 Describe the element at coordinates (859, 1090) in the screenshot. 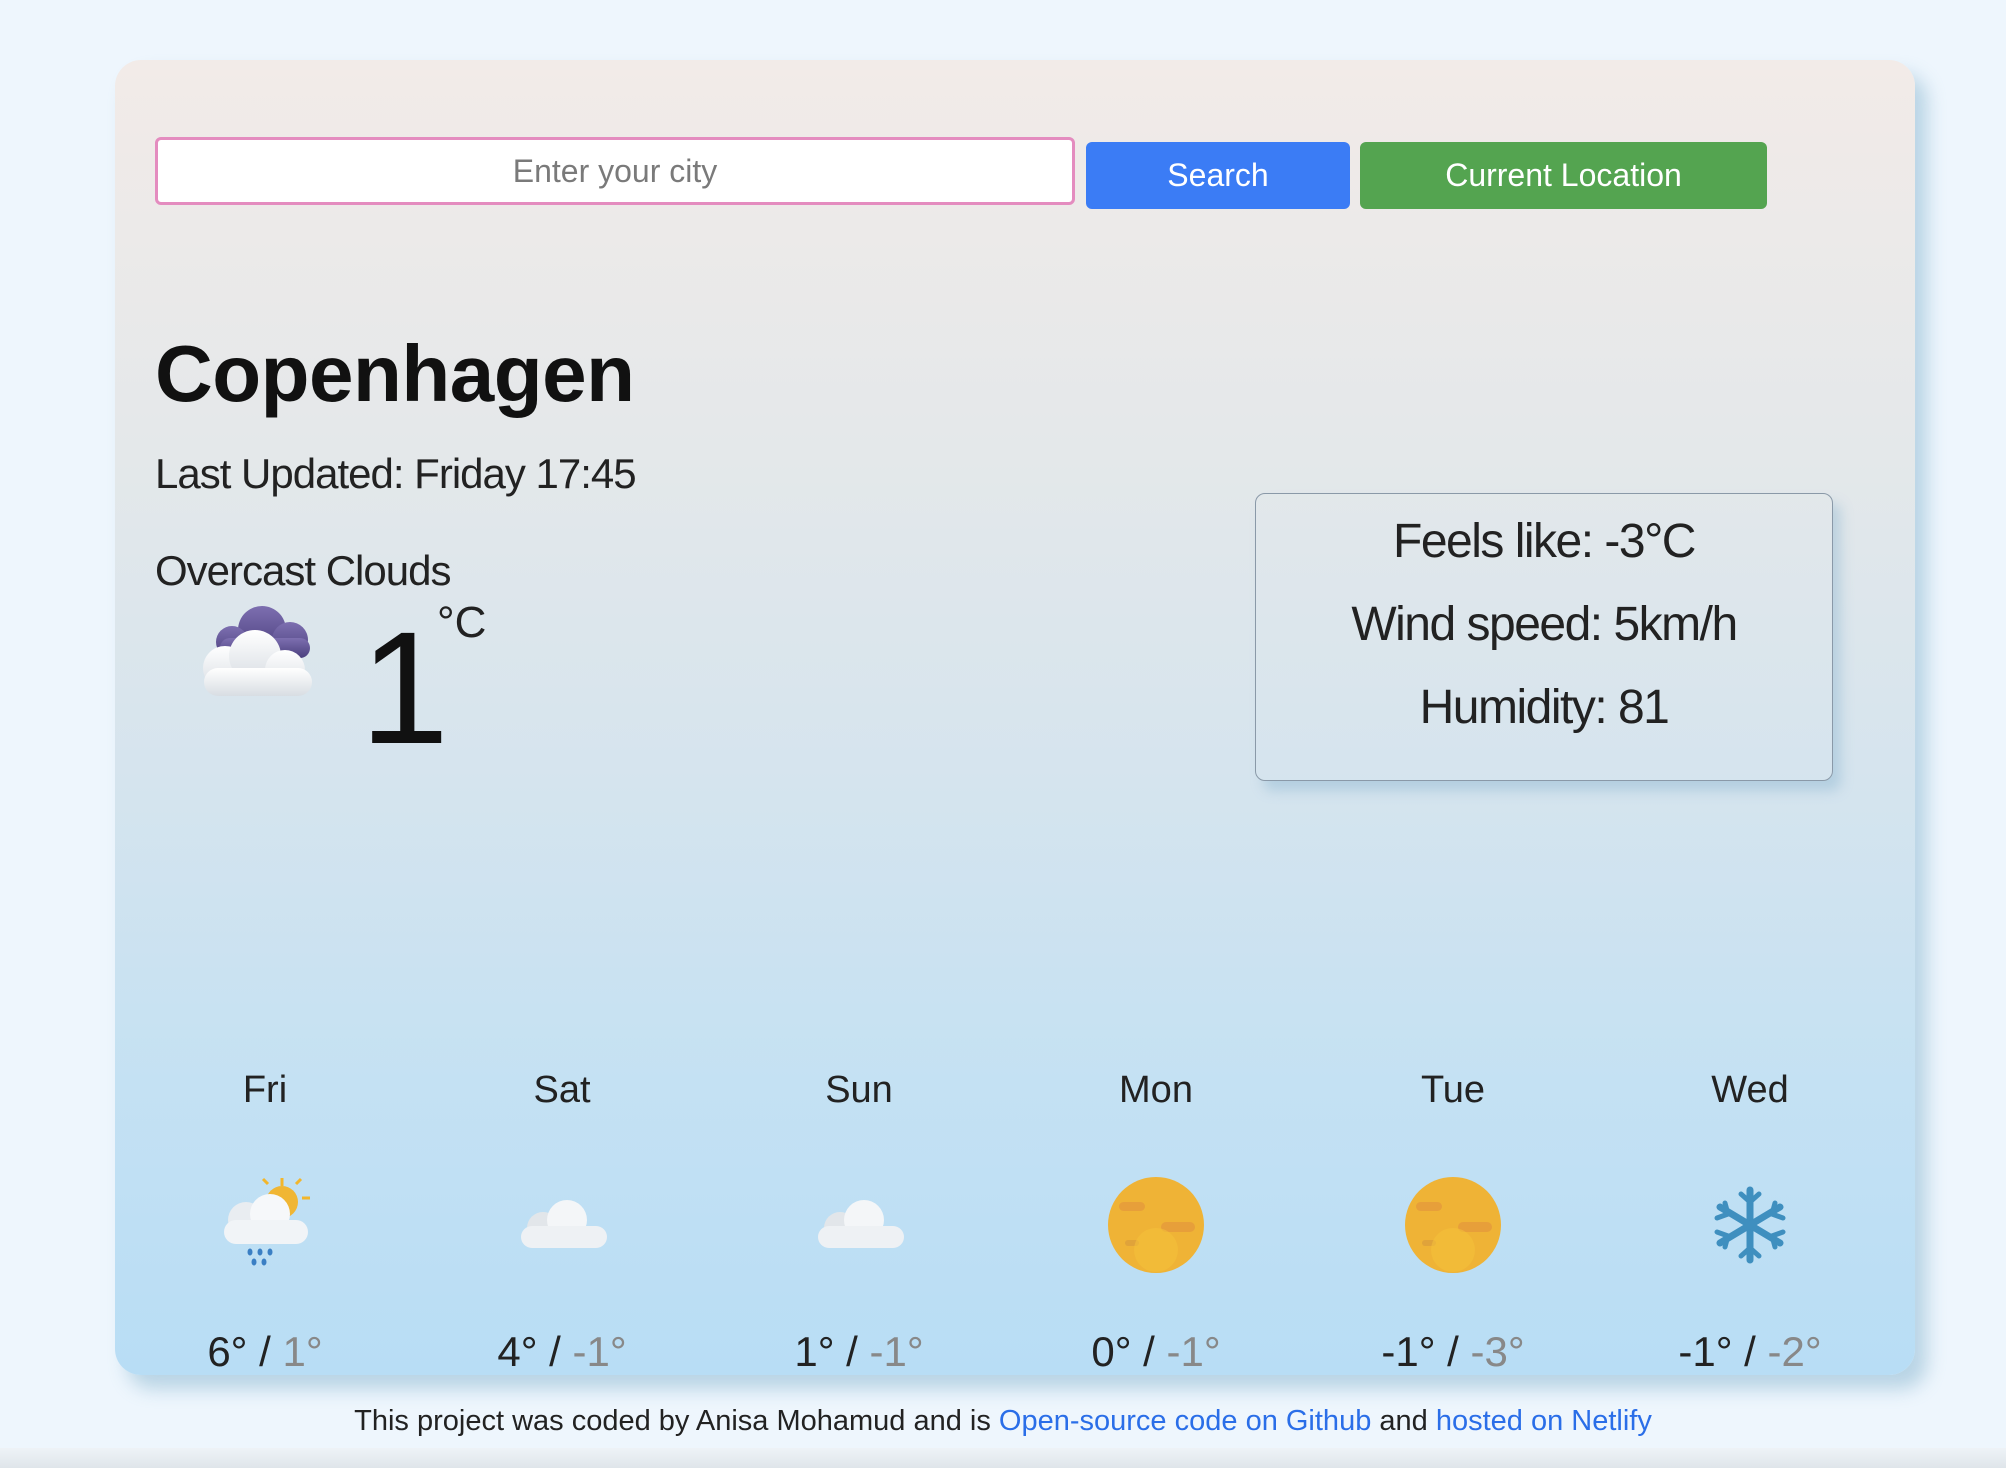

I see `forecast-day-name: Sun` at that location.